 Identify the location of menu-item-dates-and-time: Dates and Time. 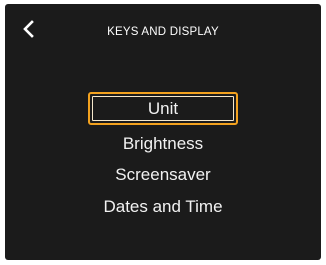
(162, 207).